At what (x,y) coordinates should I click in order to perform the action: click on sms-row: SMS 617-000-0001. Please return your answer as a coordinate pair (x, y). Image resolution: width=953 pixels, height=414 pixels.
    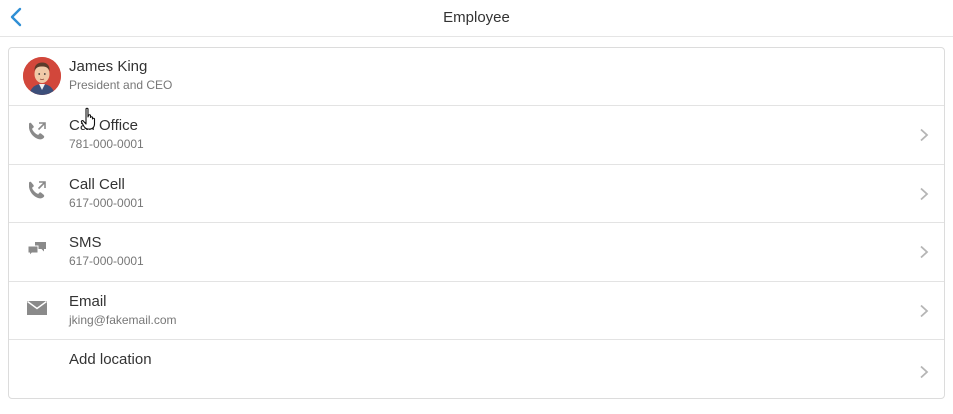
    Looking at the image, I should click on (476, 252).